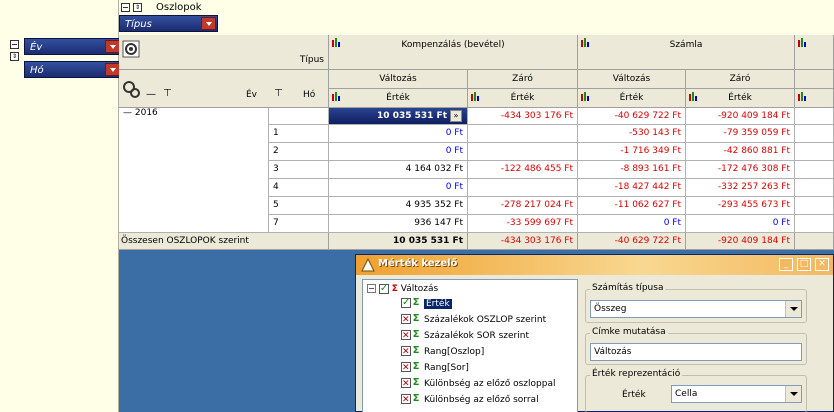 Image resolution: width=834 pixels, height=412 pixels. What do you see at coordinates (686, 52) in the screenshot?
I see `column-group-szamla: Számla` at bounding box center [686, 52].